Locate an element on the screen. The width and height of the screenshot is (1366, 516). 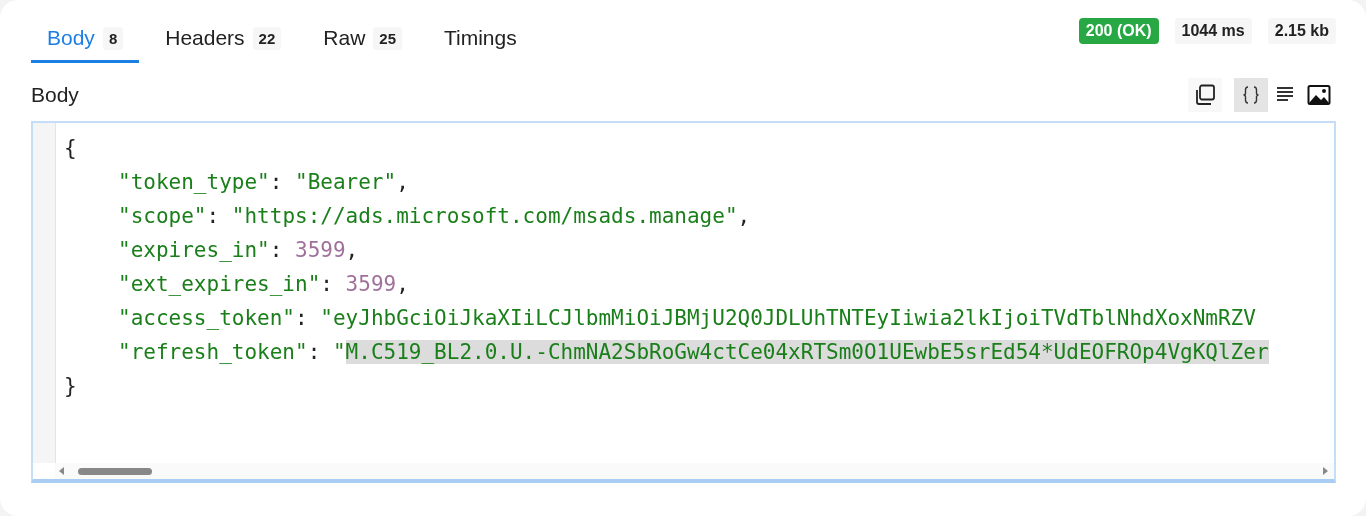
image-icon is located at coordinates (1319, 95).